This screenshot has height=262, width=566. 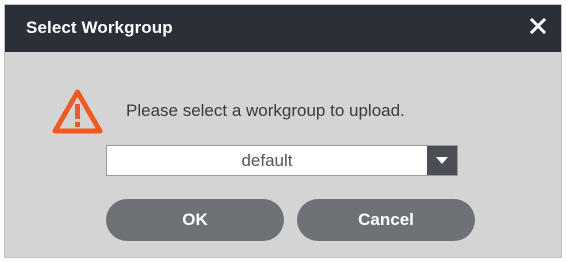 I want to click on dialog-title: Select Workgroup, so click(x=99, y=27).